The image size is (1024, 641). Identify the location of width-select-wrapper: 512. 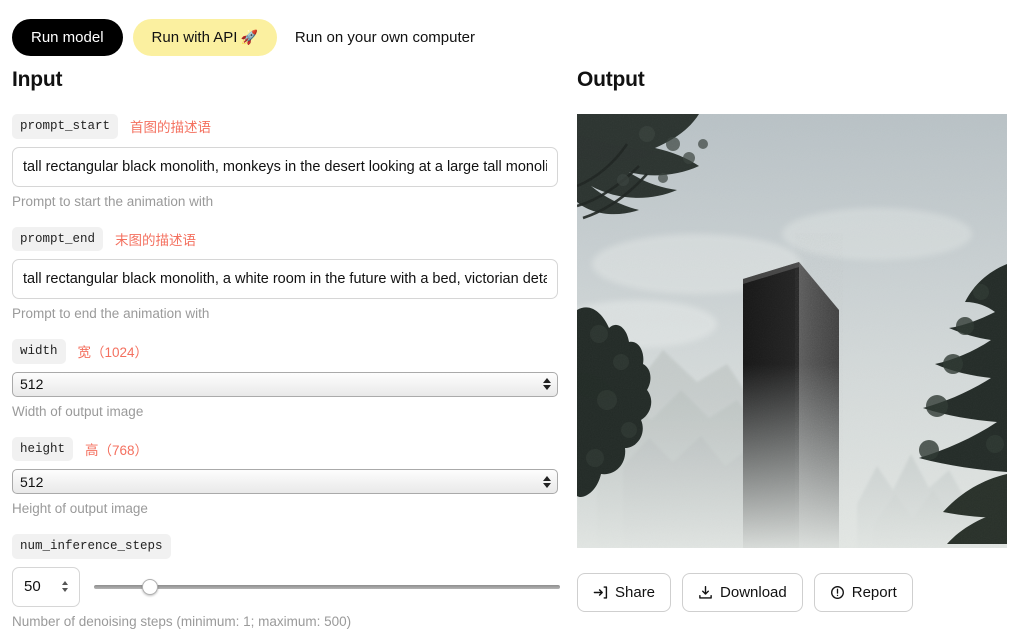
(285, 384).